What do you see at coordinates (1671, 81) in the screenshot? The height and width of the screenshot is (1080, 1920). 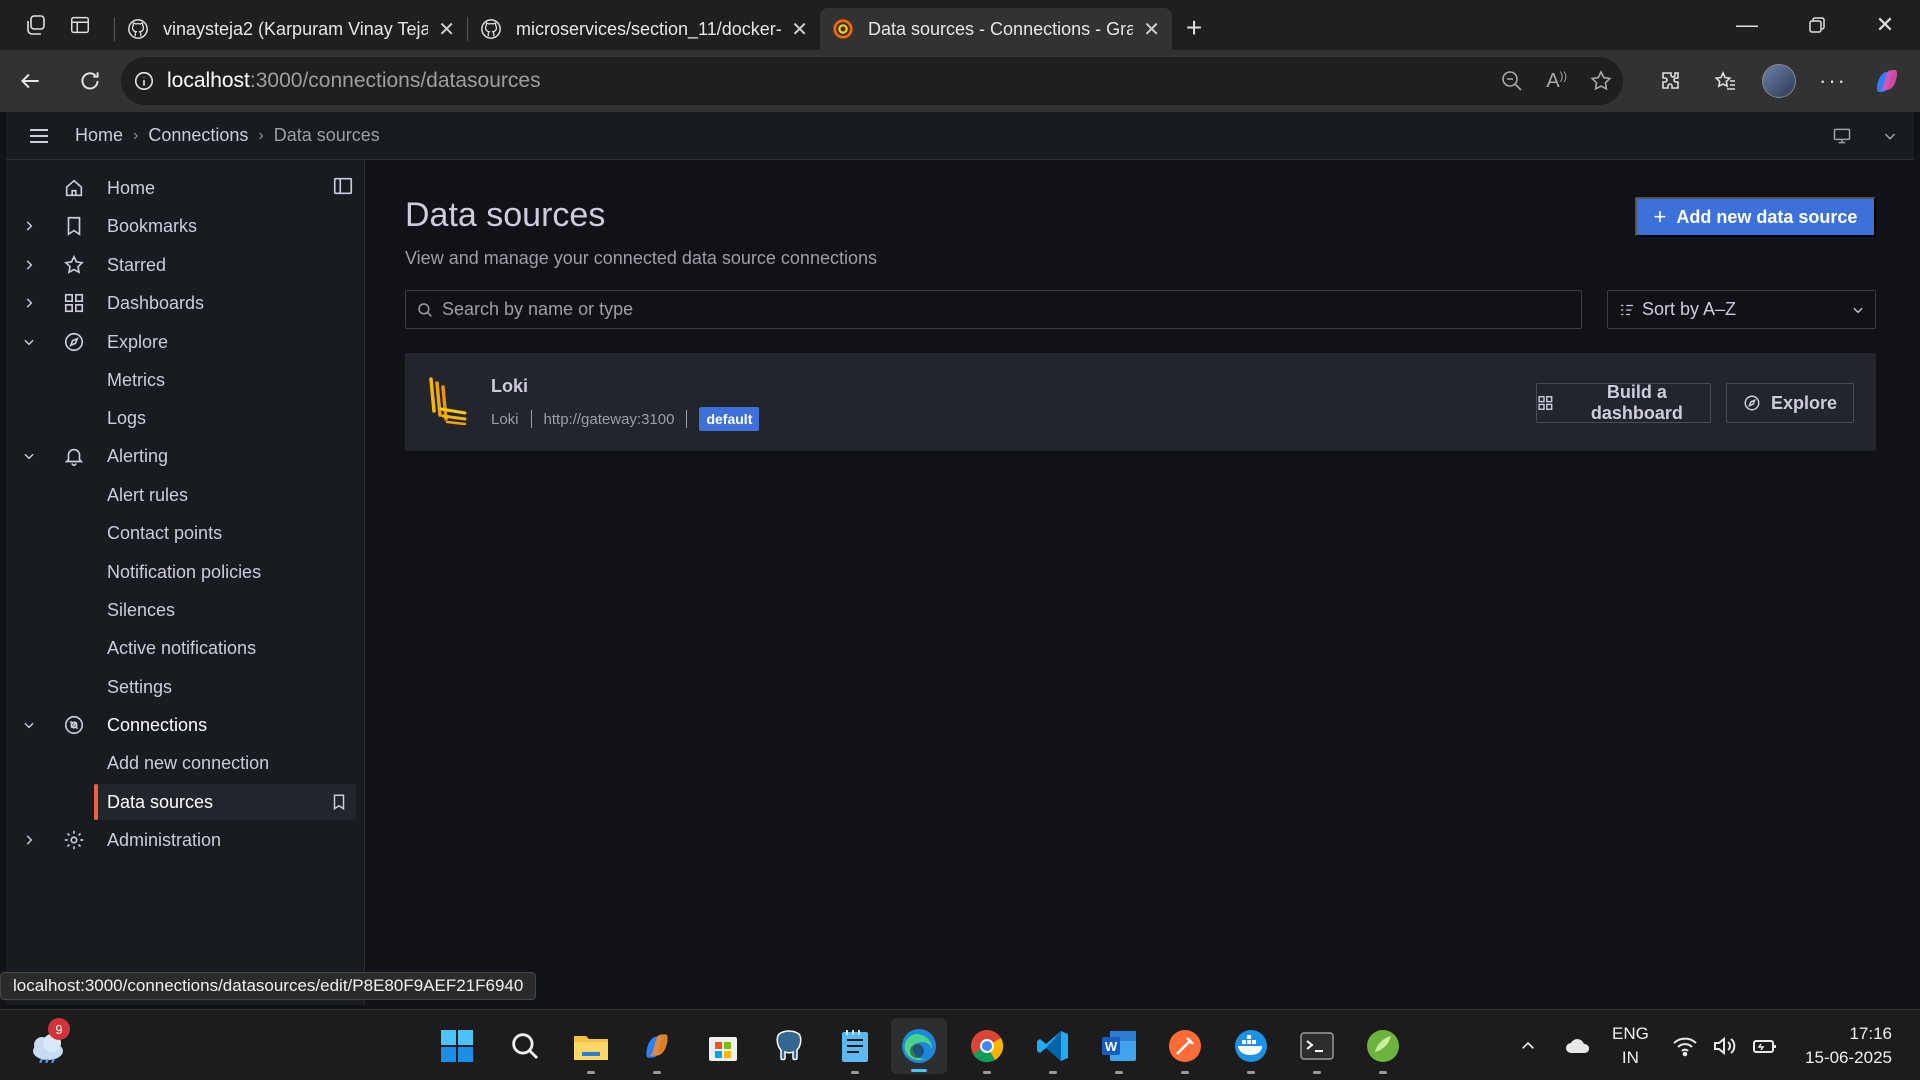 I see `extensions-icon` at bounding box center [1671, 81].